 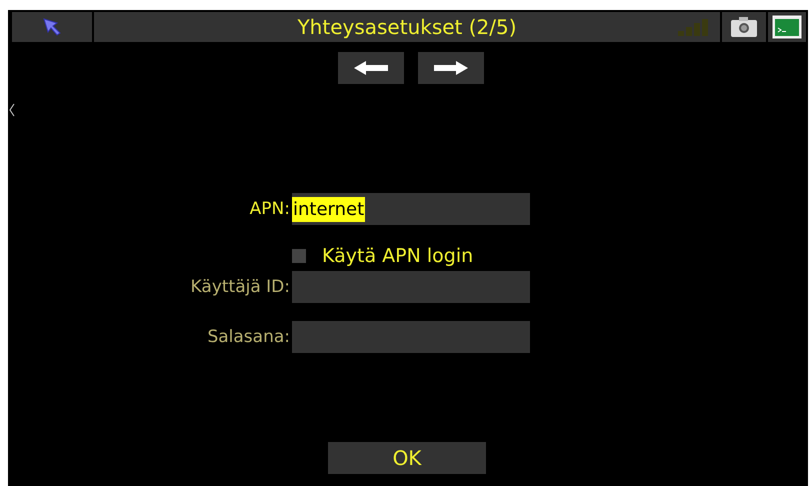 What do you see at coordinates (12, 110) in the screenshot?
I see `chevron-icon` at bounding box center [12, 110].